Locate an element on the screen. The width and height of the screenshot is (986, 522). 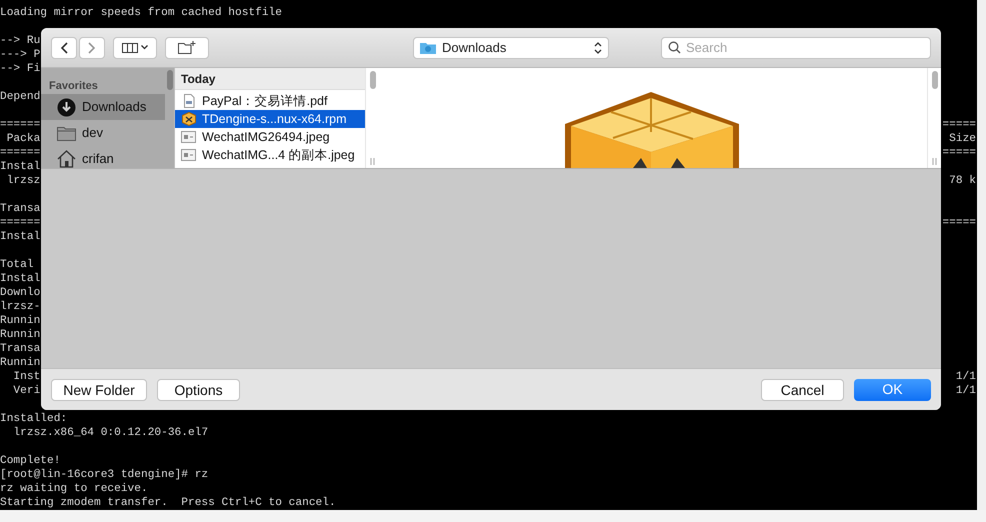
caret-icon is located at coordinates (144, 47).